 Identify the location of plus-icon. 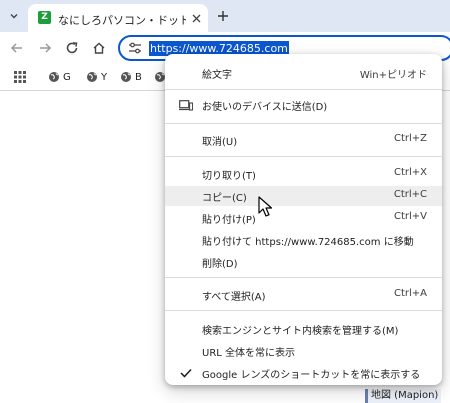
(223, 16).